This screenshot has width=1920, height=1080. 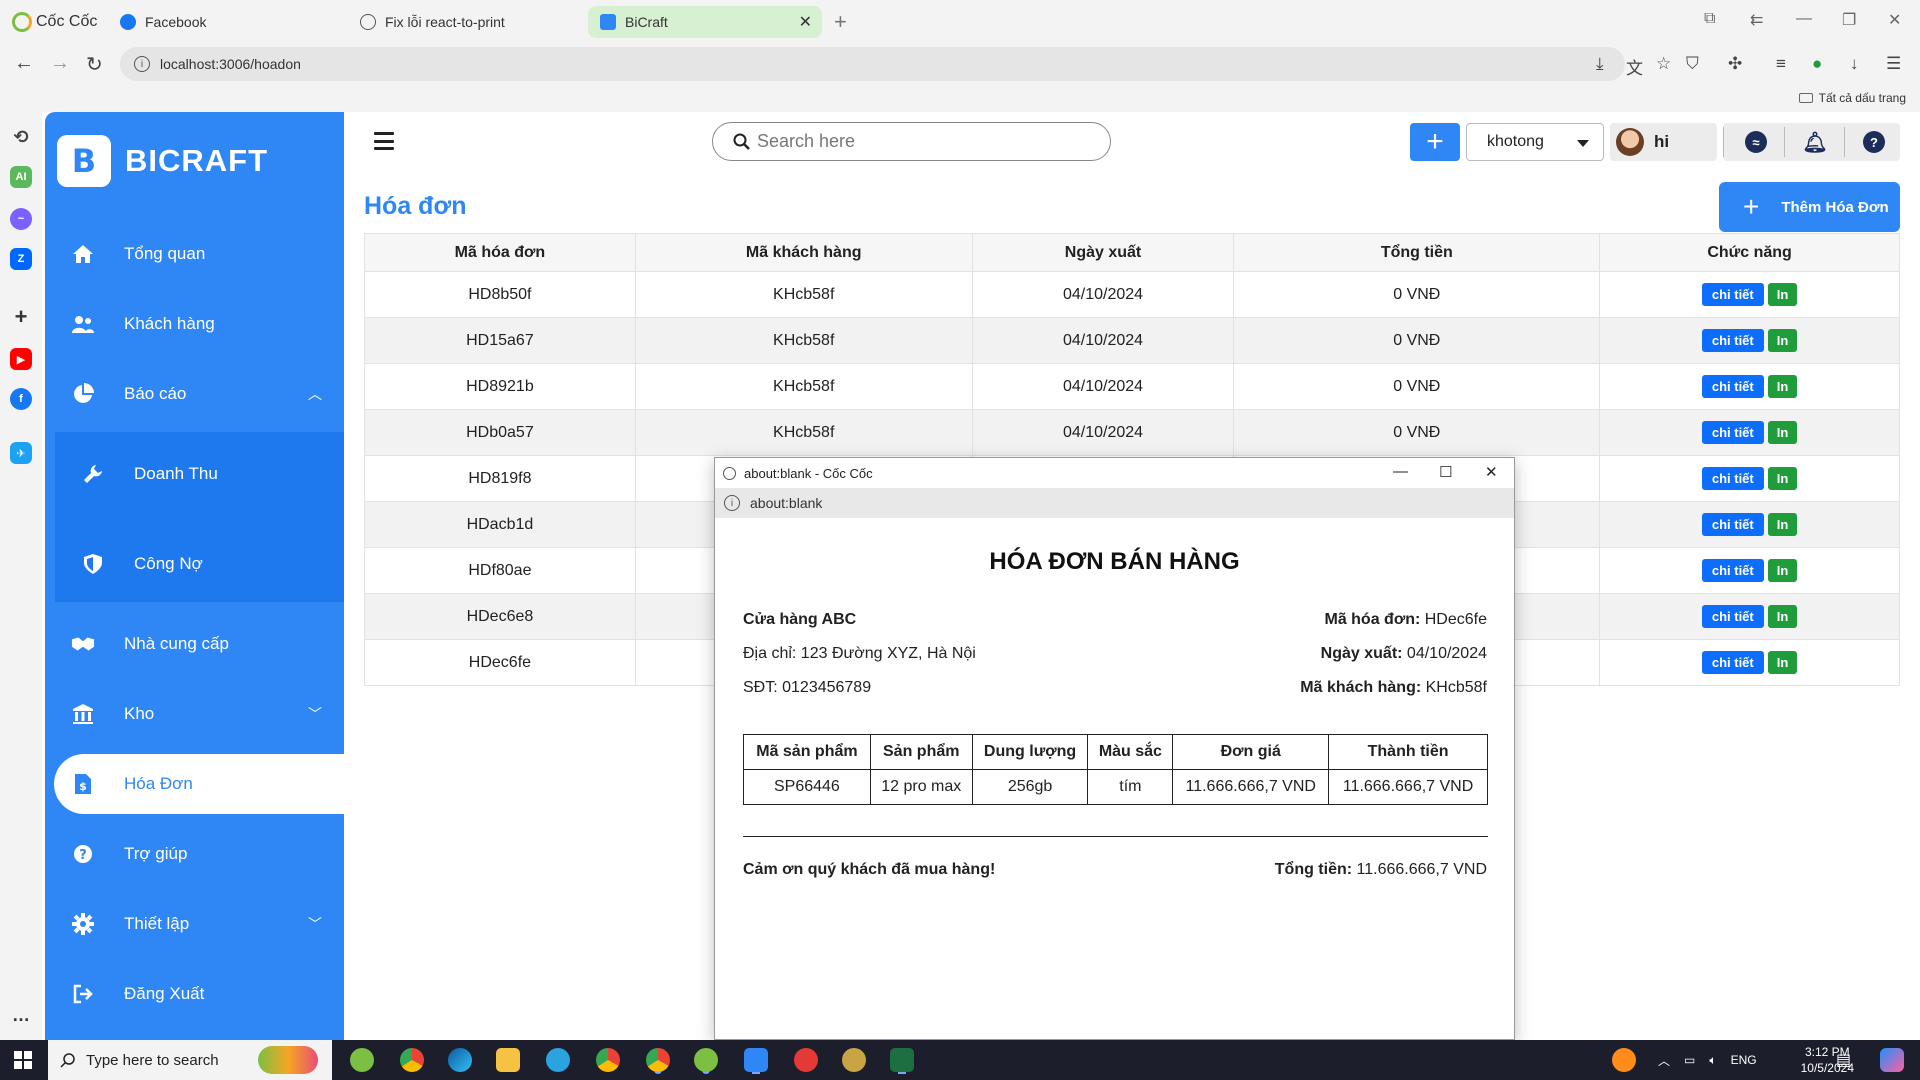 I want to click on bell-icon: 🔔︎, so click(x=1814, y=142).